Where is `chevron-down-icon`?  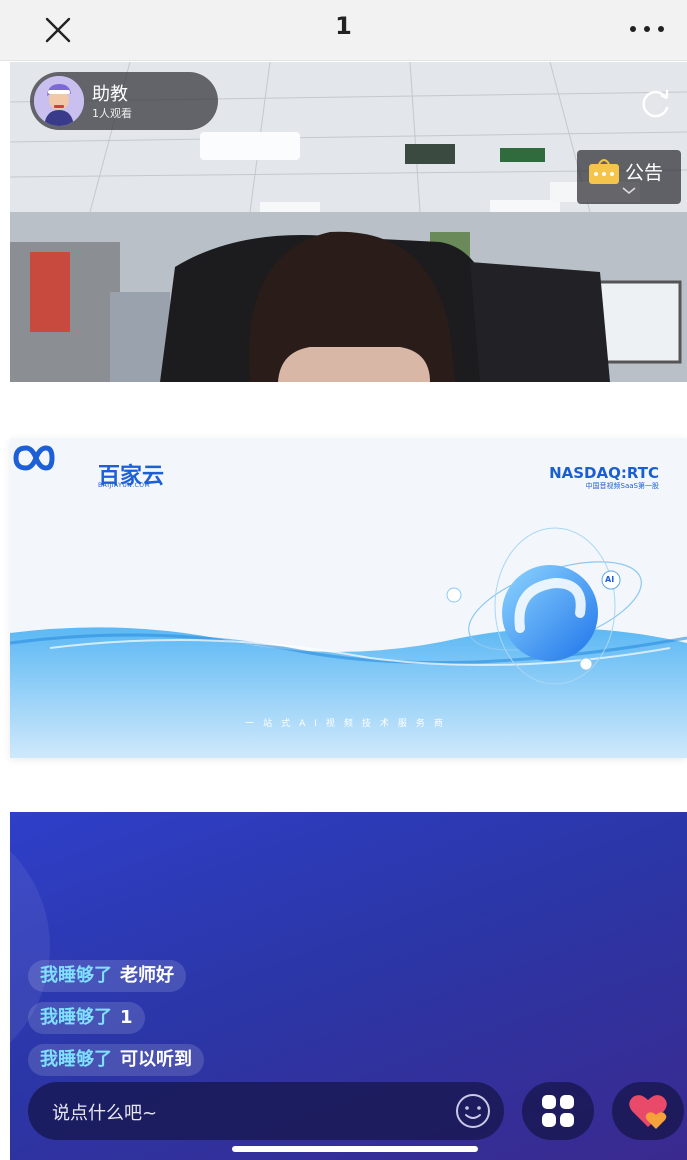
chevron-down-icon is located at coordinates (629, 191).